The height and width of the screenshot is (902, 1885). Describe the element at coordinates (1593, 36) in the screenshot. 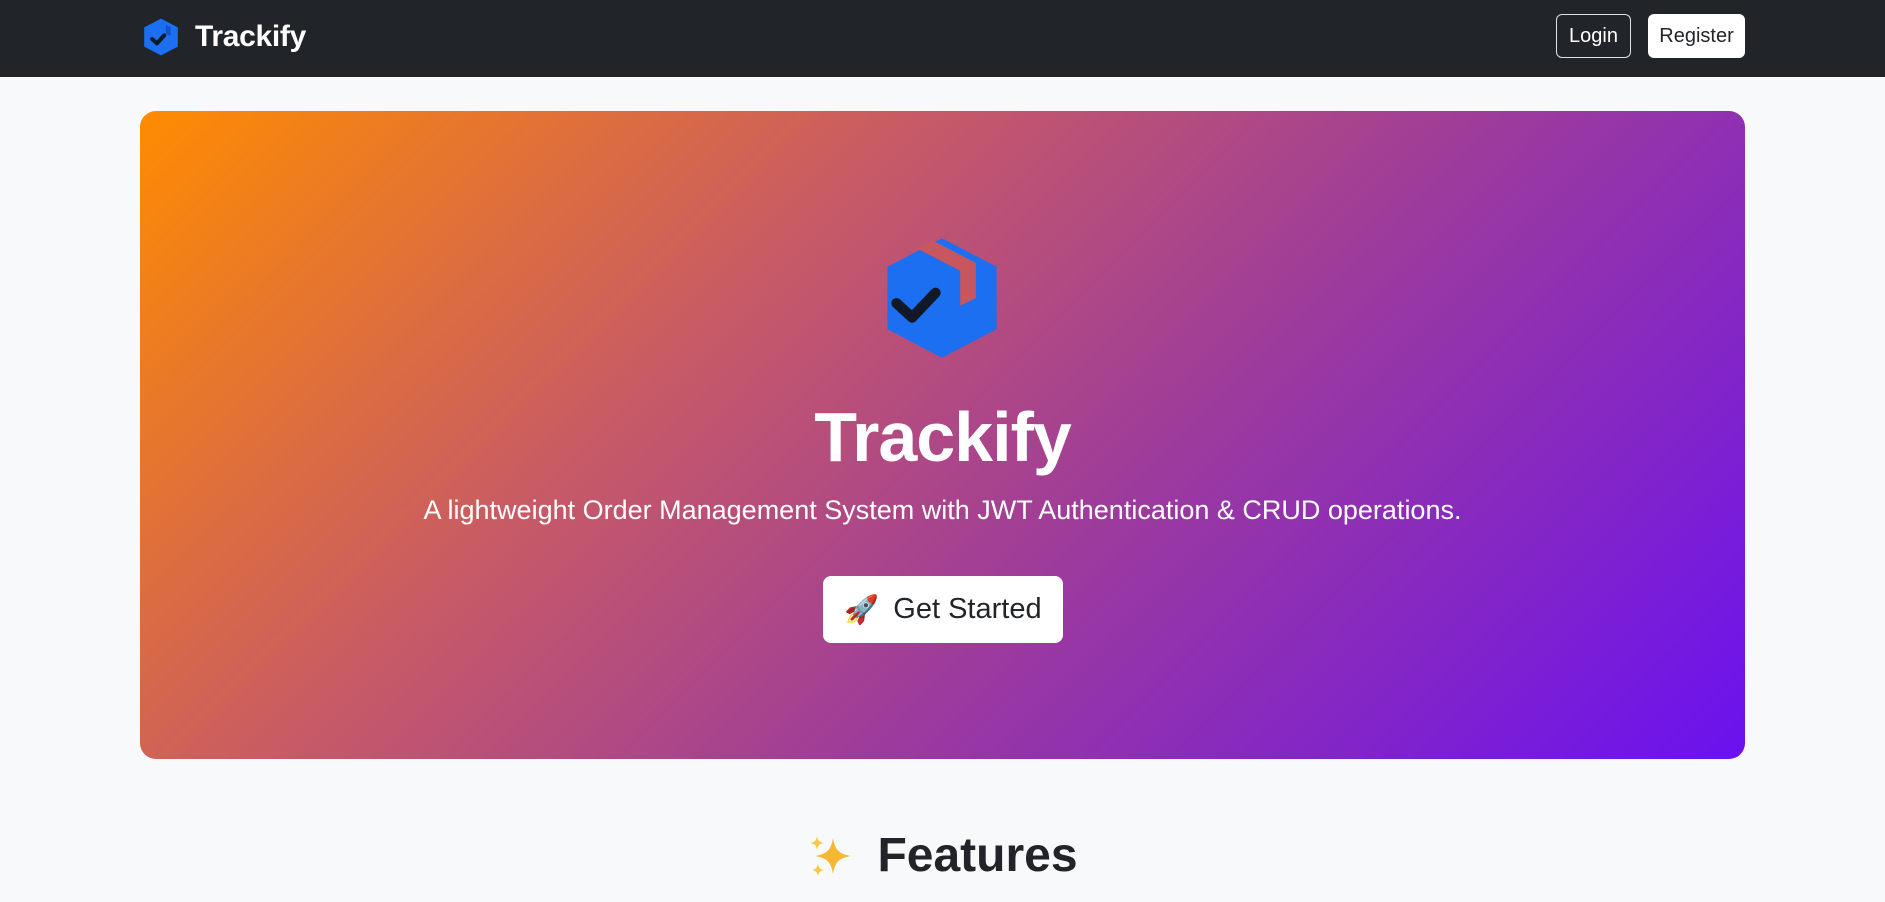

I see `login-button: Login` at that location.